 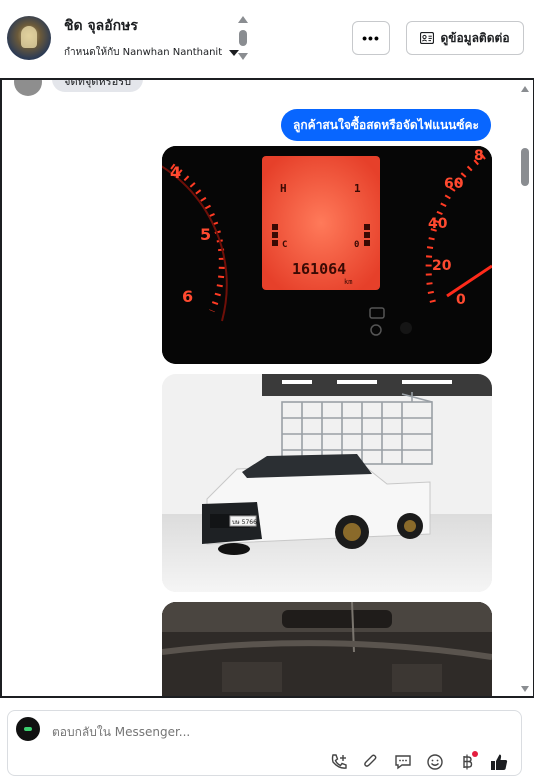 I want to click on odometer-unit: km, so click(x=348, y=282).